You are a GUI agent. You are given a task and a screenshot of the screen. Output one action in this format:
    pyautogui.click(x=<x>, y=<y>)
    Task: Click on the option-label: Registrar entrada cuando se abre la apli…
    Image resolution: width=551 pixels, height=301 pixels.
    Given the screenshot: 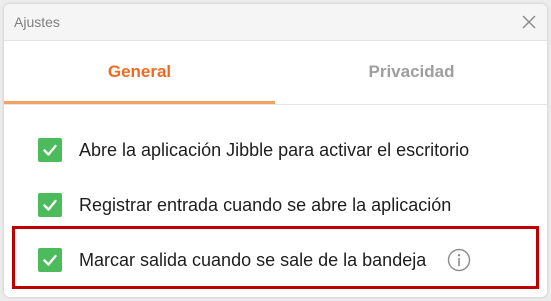 What is the action you would take?
    pyautogui.click(x=265, y=204)
    